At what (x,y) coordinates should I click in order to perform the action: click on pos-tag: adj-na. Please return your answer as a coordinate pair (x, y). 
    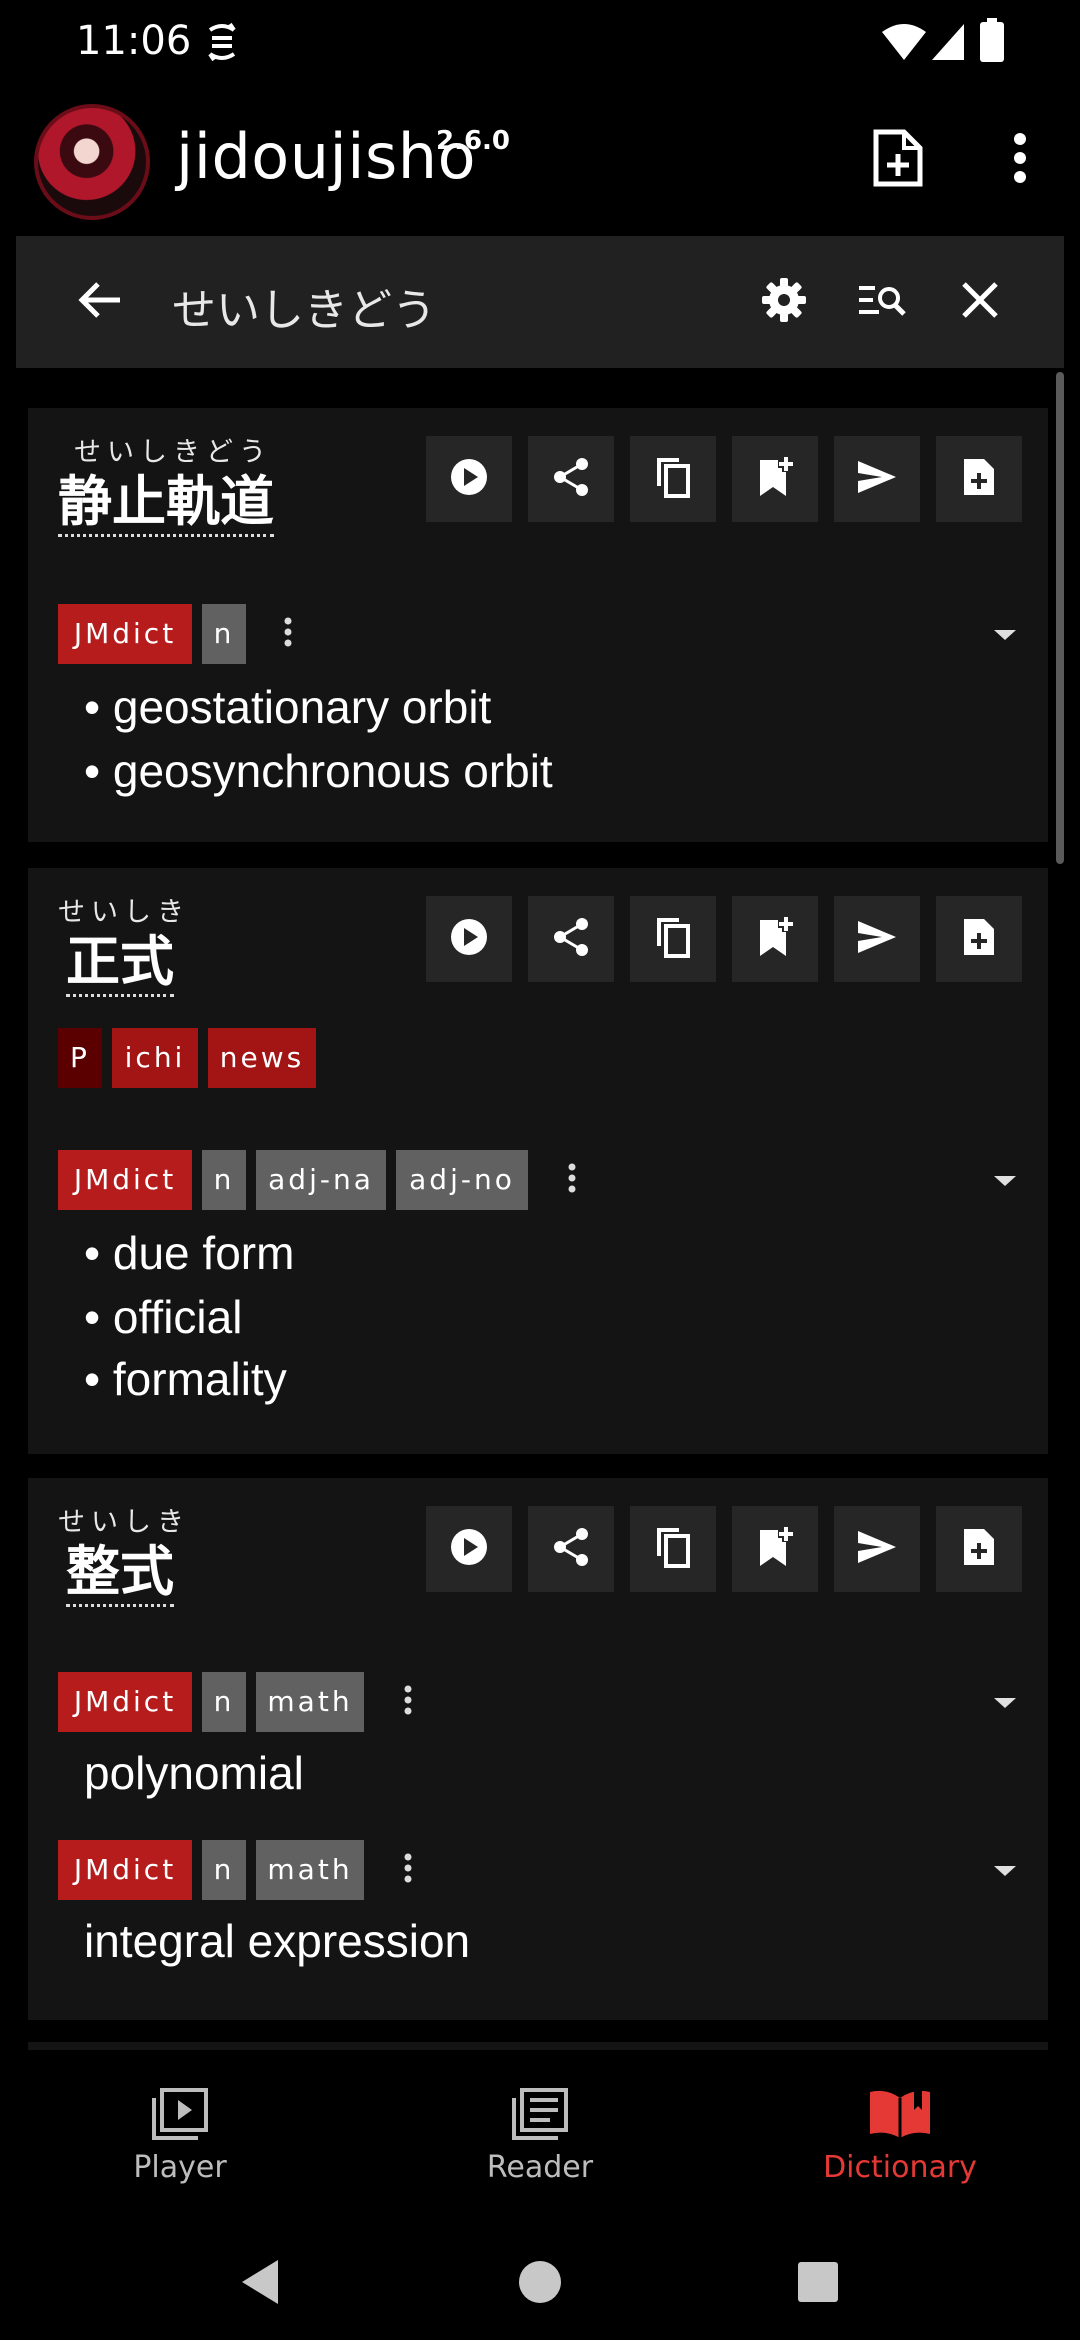
    Looking at the image, I should click on (321, 1180).